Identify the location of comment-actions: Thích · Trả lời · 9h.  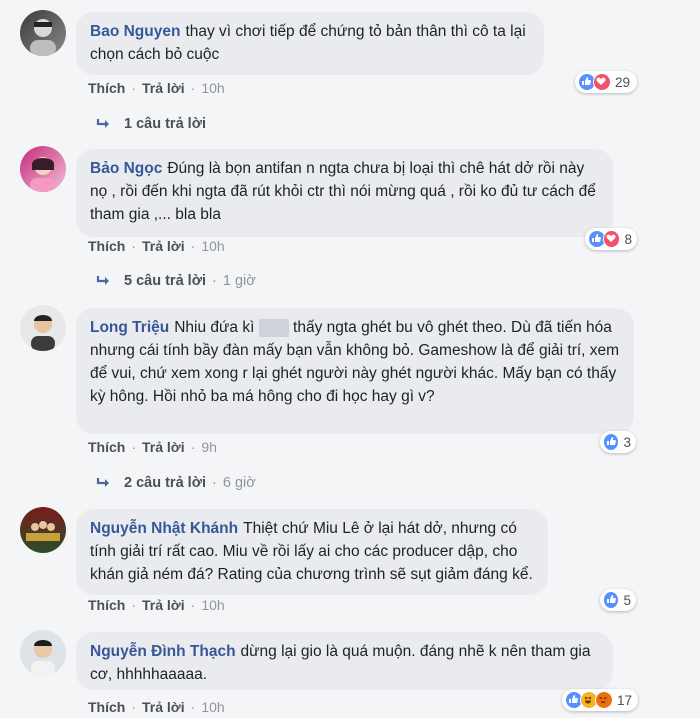
(152, 447).